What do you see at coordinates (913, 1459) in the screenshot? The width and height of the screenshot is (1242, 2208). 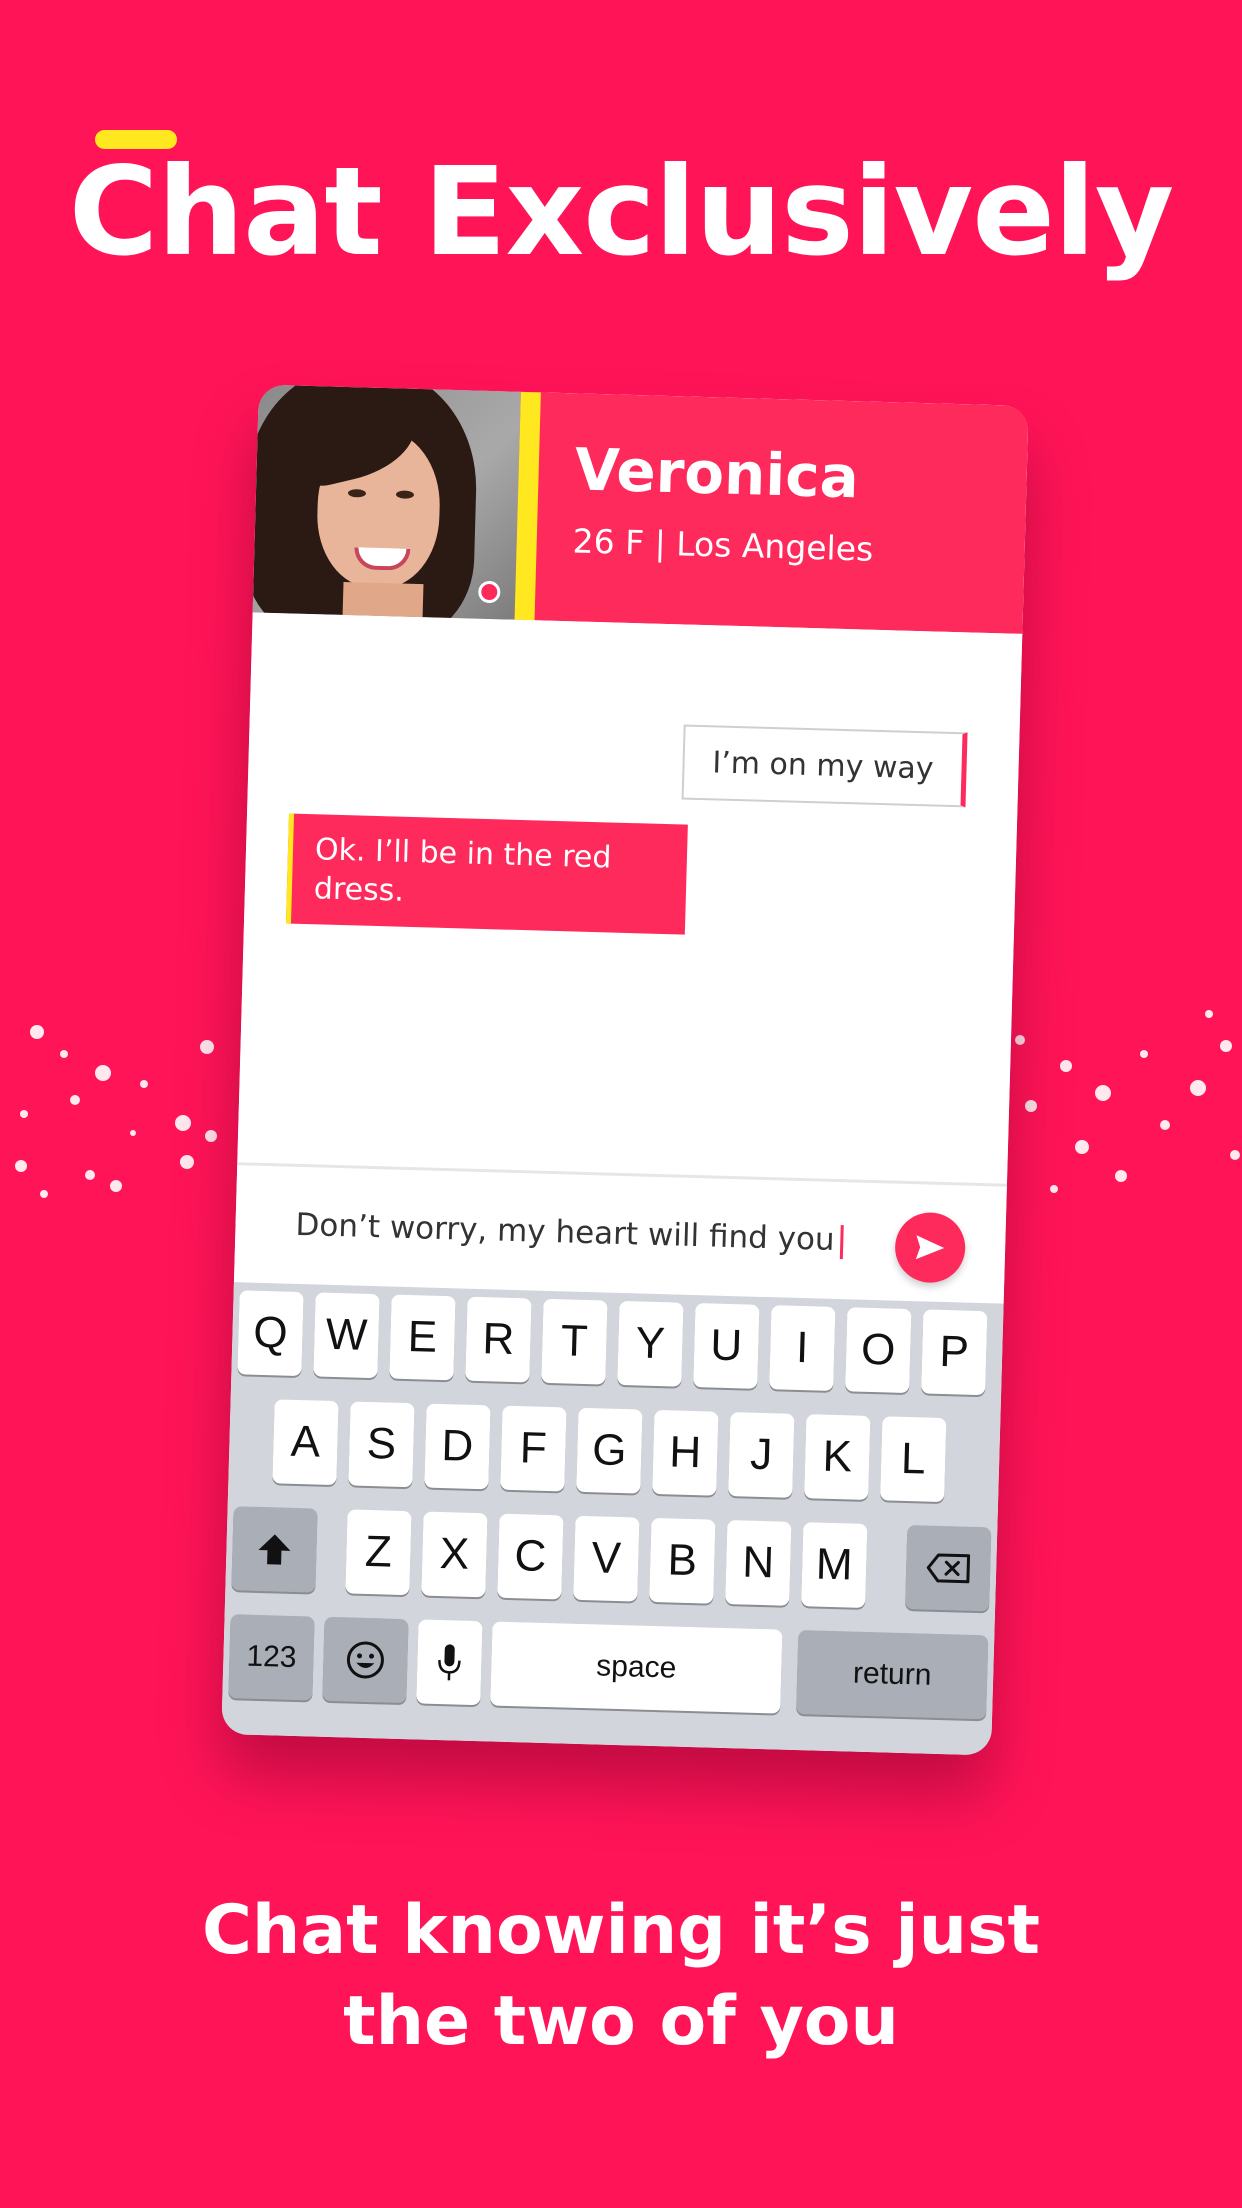 I see `key-l: L` at bounding box center [913, 1459].